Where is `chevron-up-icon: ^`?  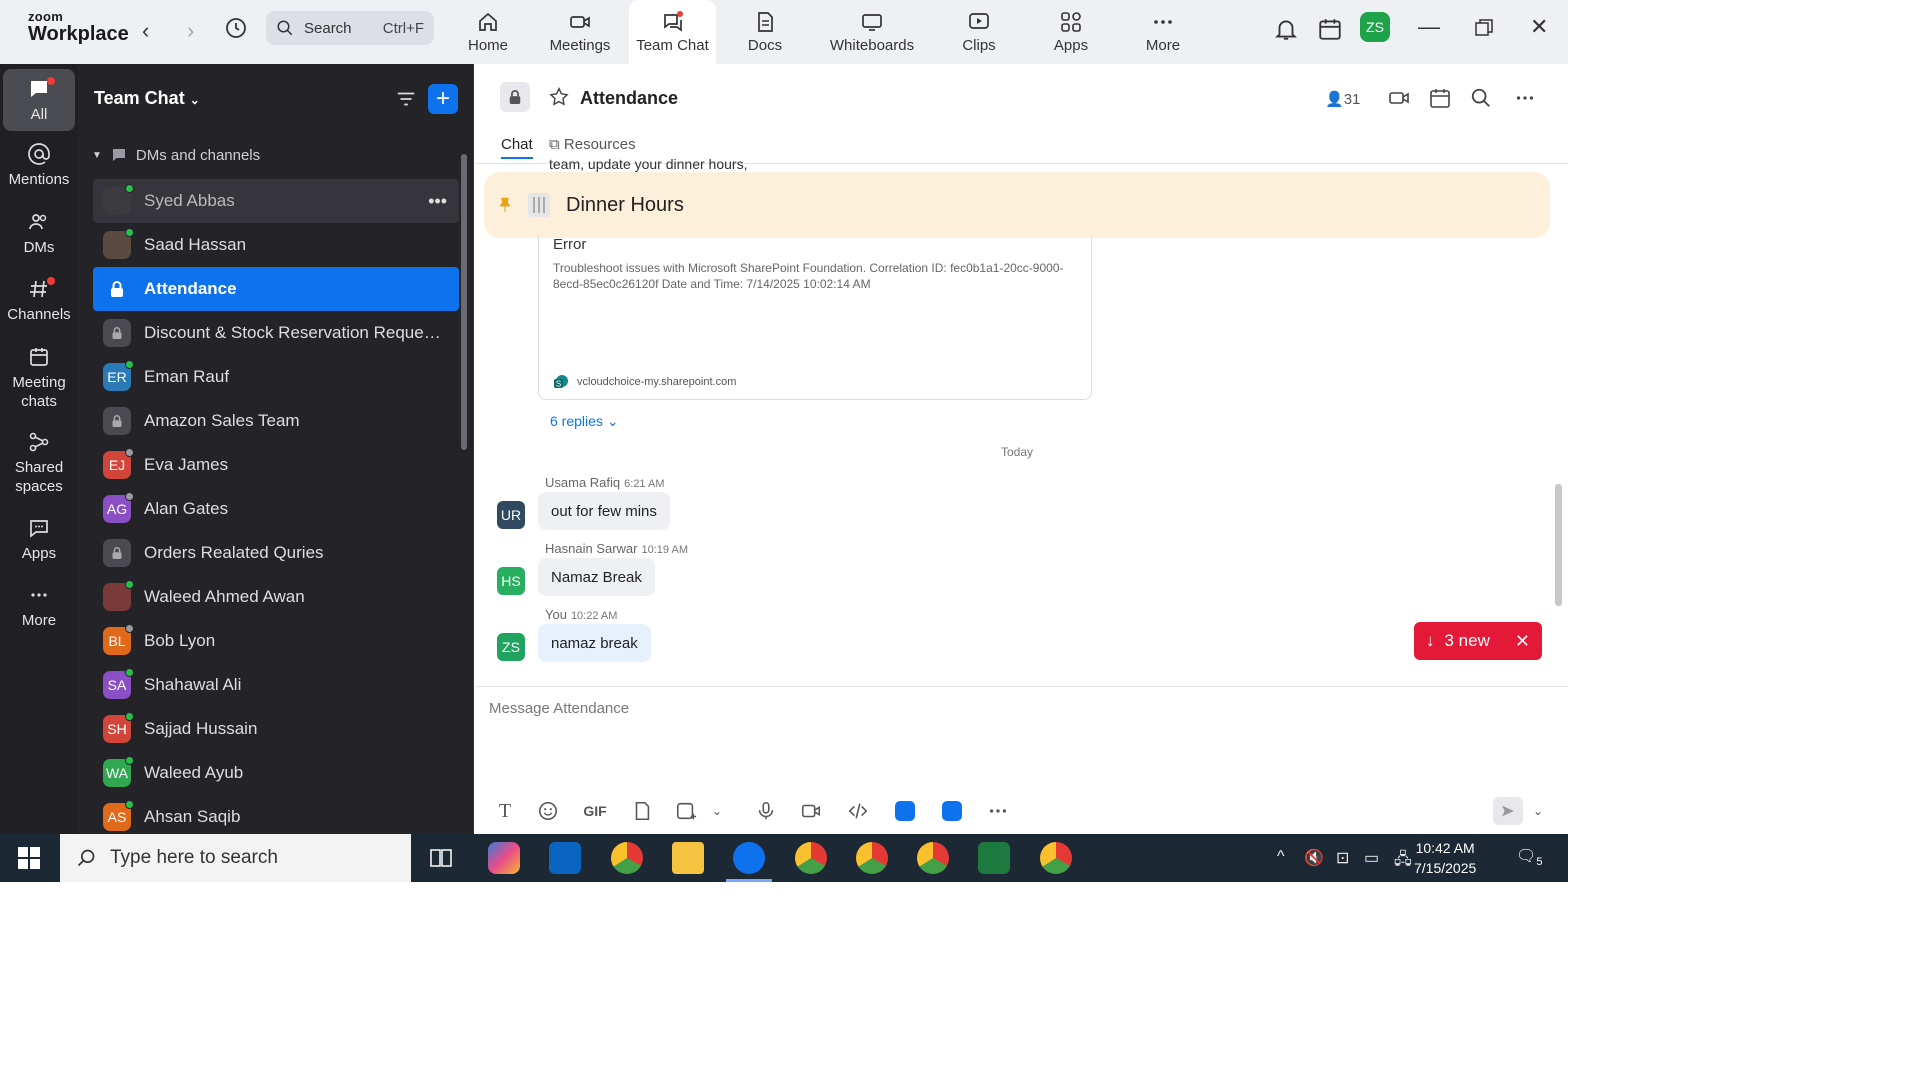 chevron-up-icon: ^ is located at coordinates (1281, 857).